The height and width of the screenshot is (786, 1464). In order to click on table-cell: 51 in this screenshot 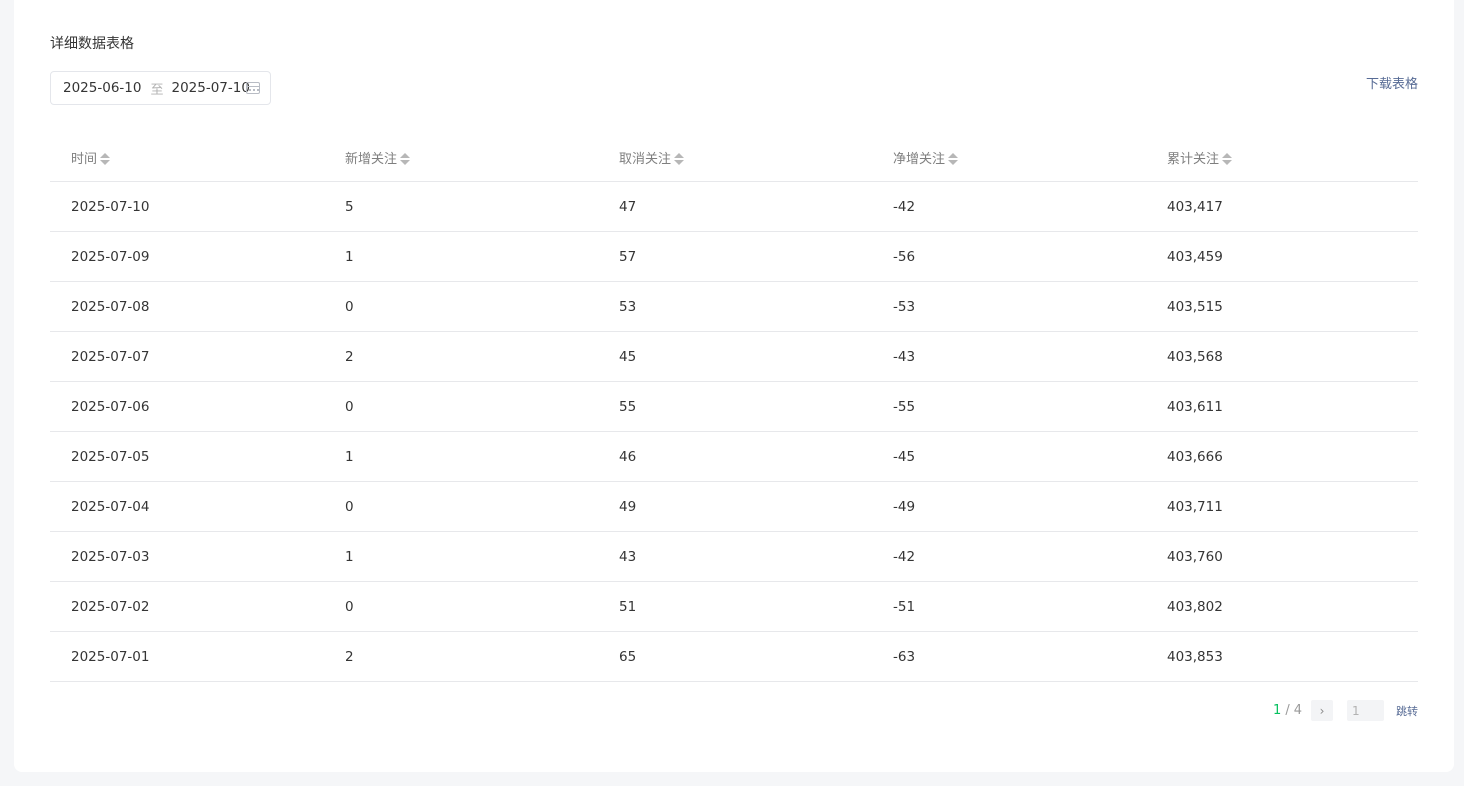, I will do `click(628, 606)`.